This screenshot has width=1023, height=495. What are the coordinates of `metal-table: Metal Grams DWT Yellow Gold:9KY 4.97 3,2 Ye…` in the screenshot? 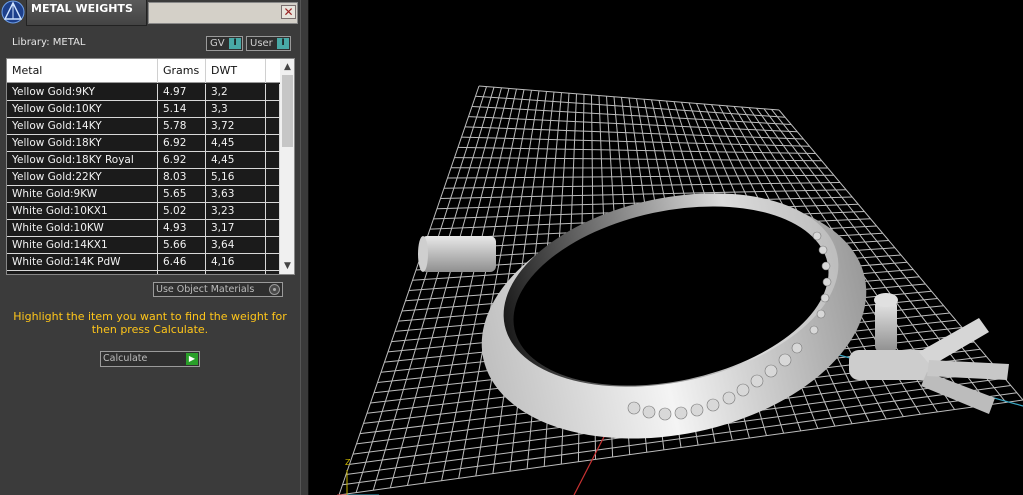 It's located at (150, 166).